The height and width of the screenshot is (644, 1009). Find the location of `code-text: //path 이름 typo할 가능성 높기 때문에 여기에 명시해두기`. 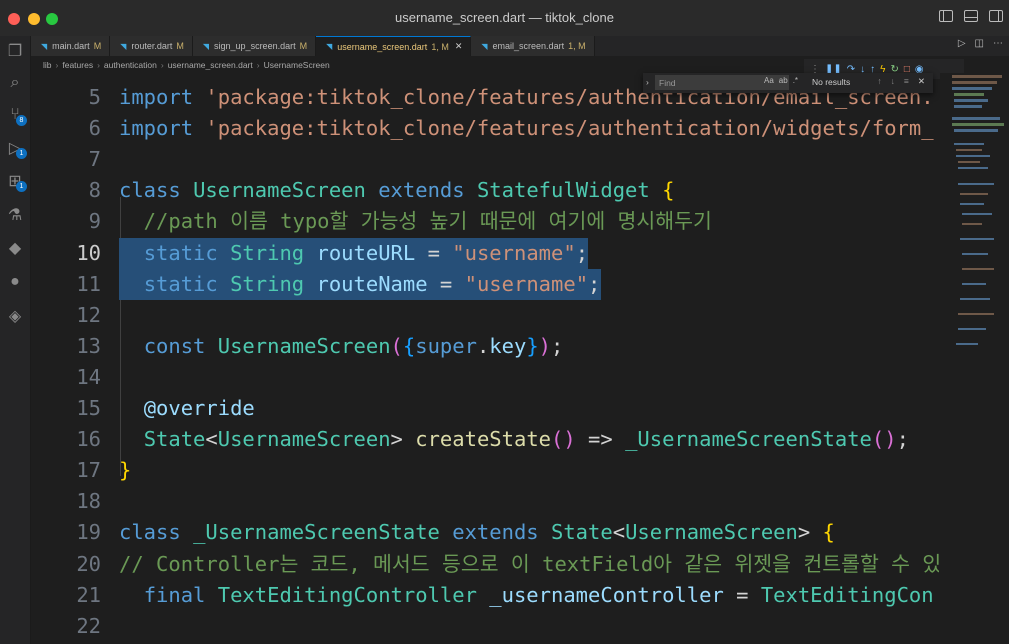

code-text: //path 이름 typo할 가능성 높기 때문에 여기에 명시해두기 is located at coordinates (415, 221).